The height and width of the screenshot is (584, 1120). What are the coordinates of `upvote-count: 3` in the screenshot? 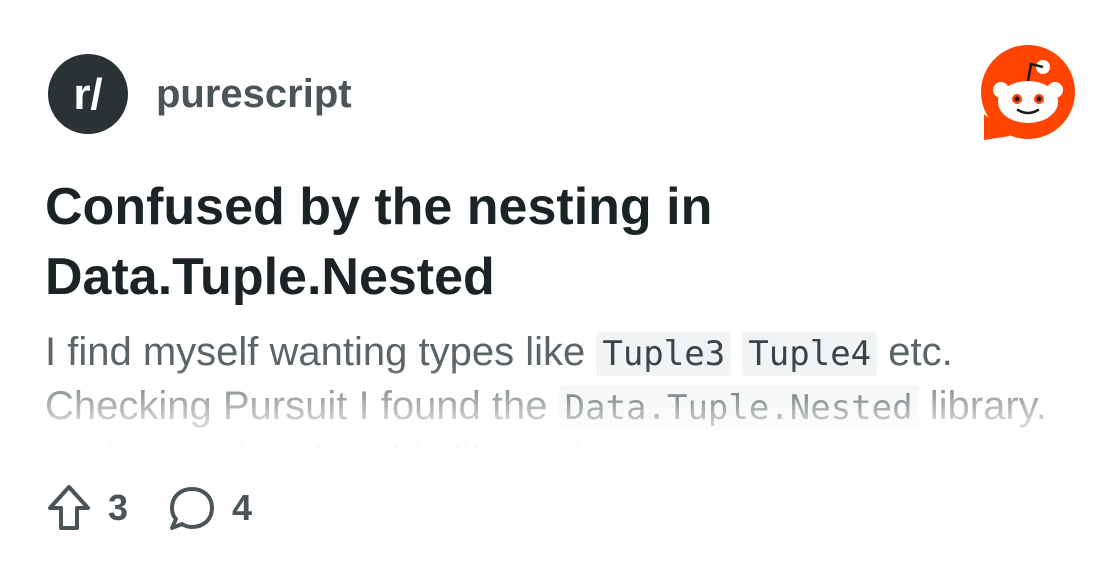 It's located at (118, 507).